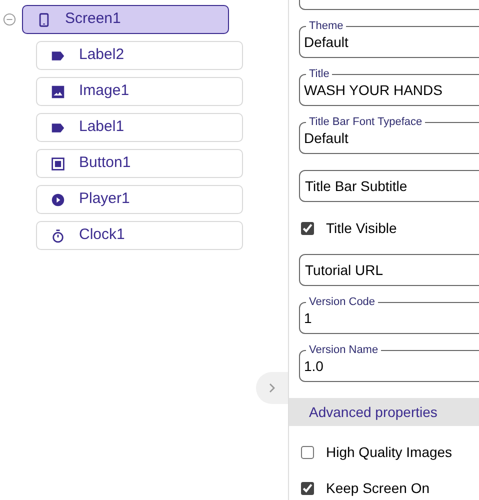  What do you see at coordinates (272, 388) in the screenshot?
I see `chevron-right-icon` at bounding box center [272, 388].